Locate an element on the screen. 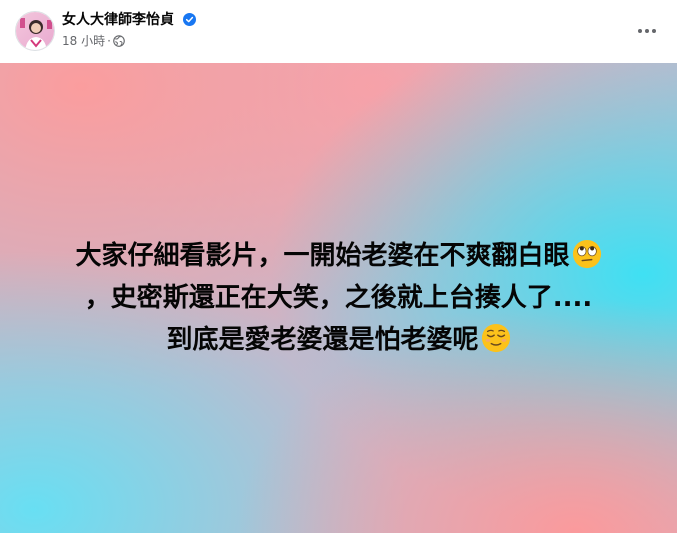 The image size is (677, 537). post-line-1: 大家仔細看影片，一開始老婆在不爽翻白眼 is located at coordinates (338, 256).